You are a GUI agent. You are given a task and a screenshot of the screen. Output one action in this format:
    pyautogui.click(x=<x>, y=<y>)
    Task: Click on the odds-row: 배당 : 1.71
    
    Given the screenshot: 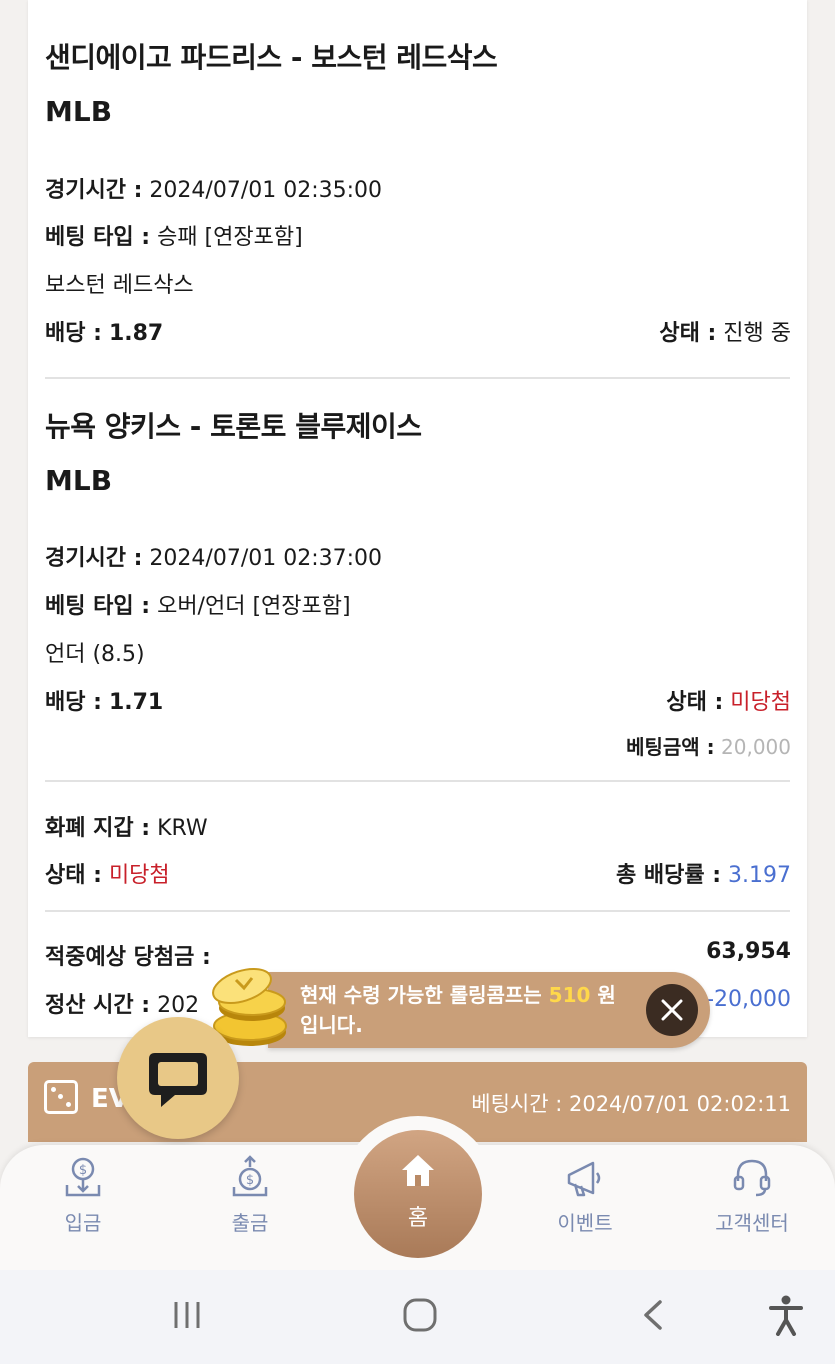 What is the action you would take?
    pyautogui.click(x=104, y=700)
    